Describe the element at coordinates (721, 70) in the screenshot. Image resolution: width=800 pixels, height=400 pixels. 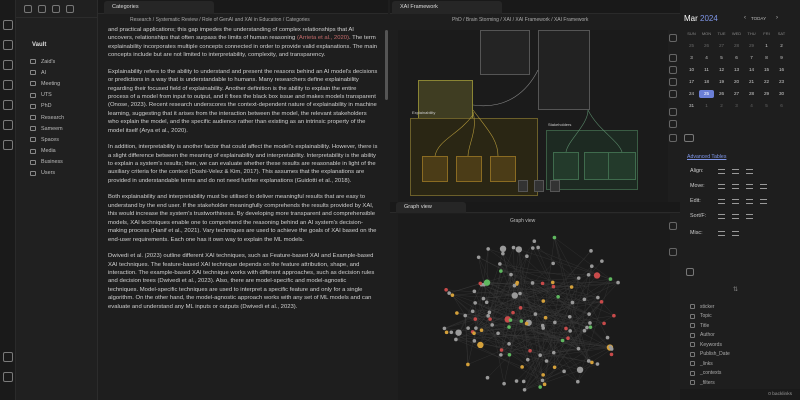
I see `calendar-day: 12` at that location.